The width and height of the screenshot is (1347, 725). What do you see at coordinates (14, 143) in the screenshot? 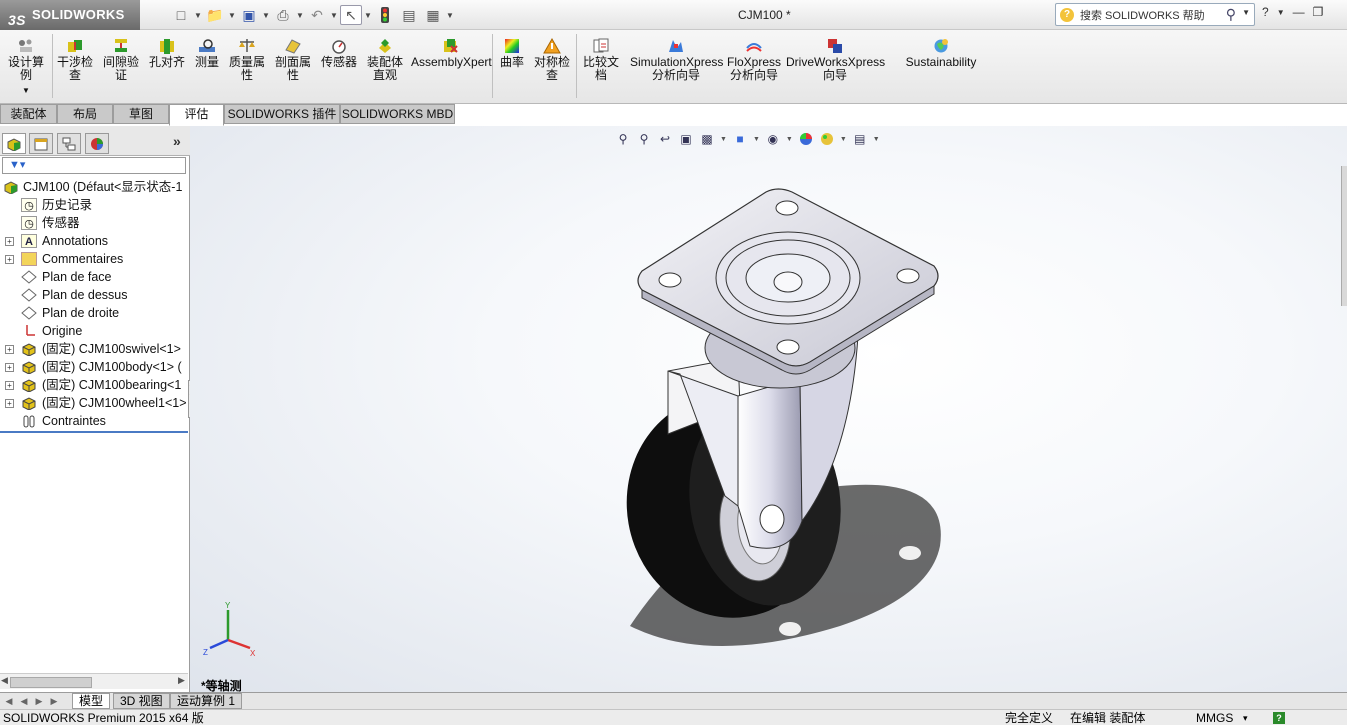
I see `featuremanager-tab-icon` at bounding box center [14, 143].